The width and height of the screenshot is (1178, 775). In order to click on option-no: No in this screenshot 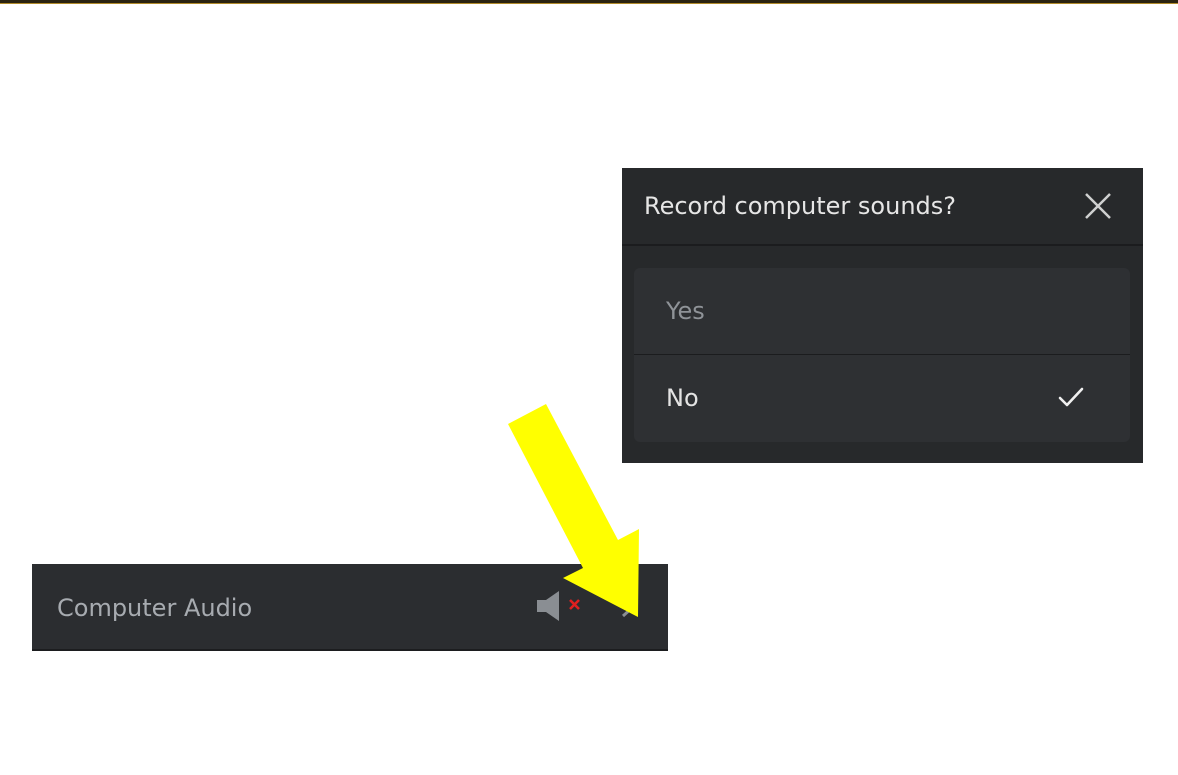, I will do `click(882, 398)`.